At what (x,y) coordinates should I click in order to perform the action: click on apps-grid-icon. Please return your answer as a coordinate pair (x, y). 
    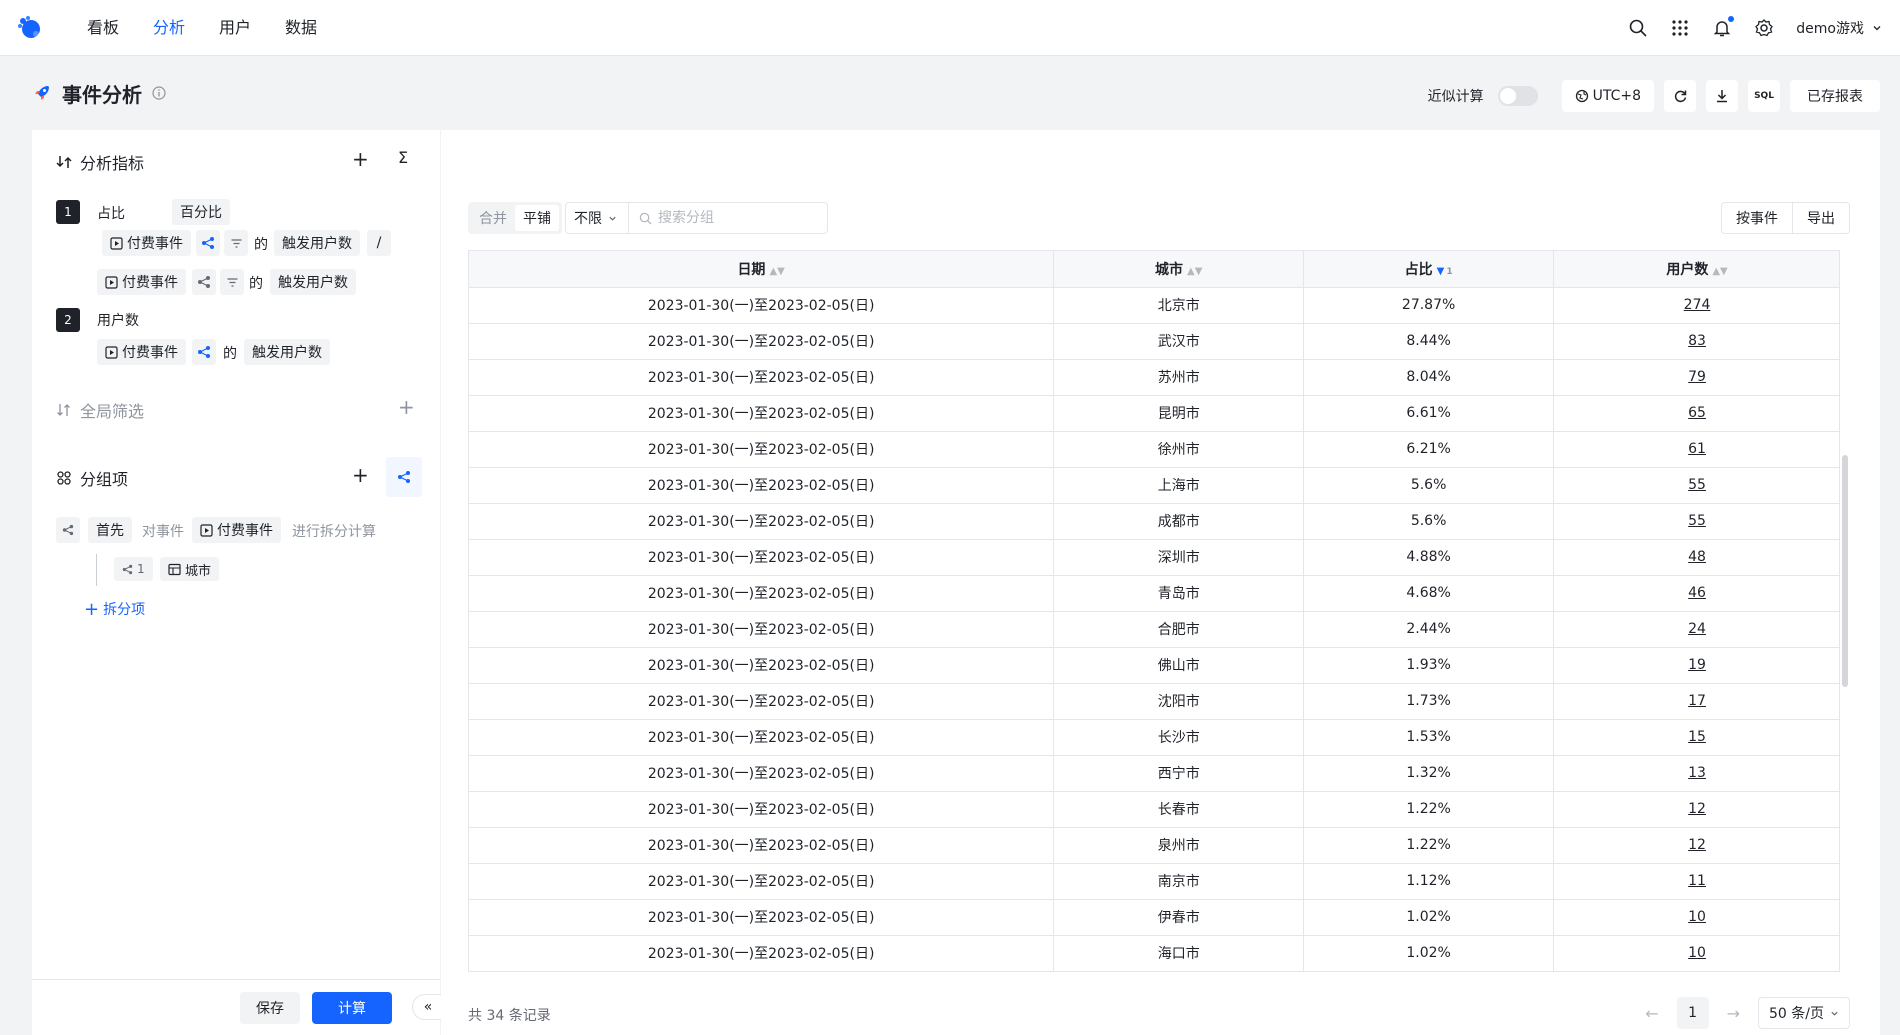
    Looking at the image, I should click on (1680, 28).